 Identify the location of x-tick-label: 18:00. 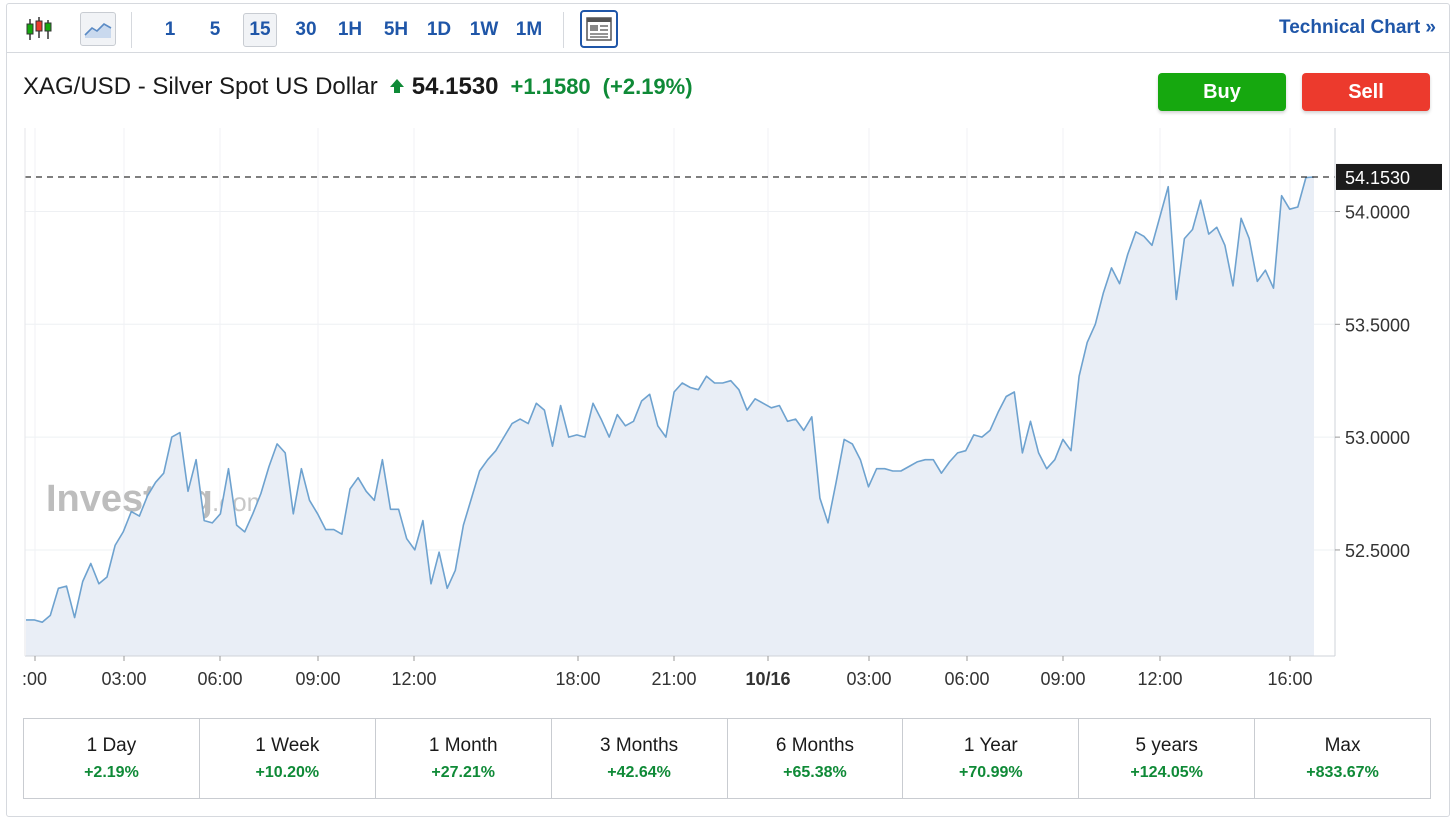
(577, 679).